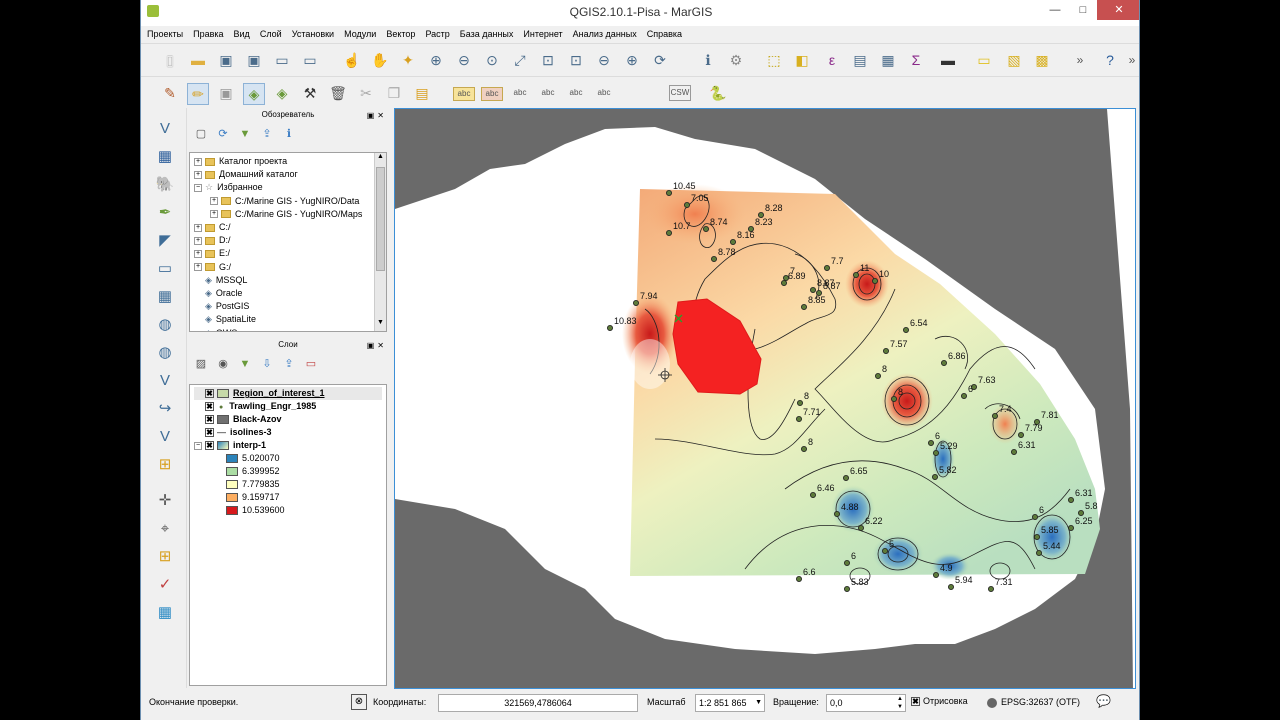 The image size is (1280, 720). Describe the element at coordinates (288, 445) in the screenshot. I see `layer-item: − ✖ interp-1` at that location.